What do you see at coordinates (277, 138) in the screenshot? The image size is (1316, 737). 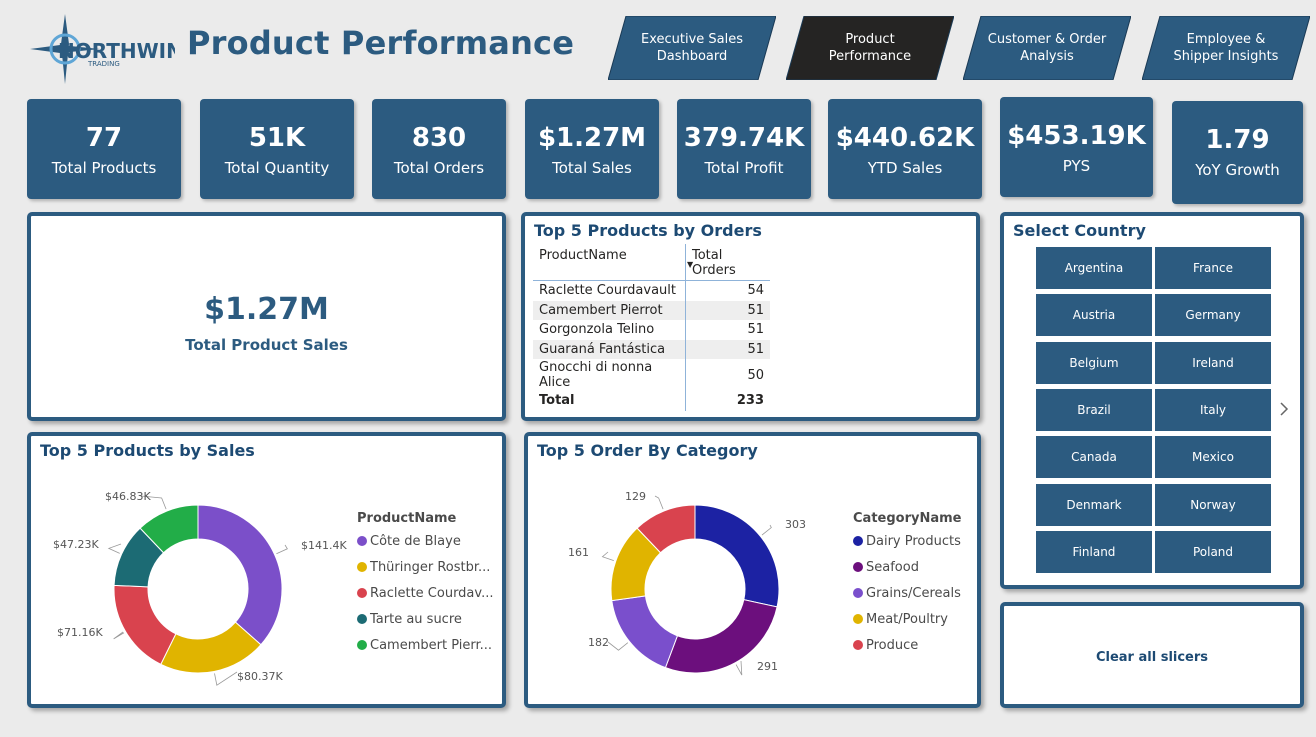 I see `kpi-value: 51K` at bounding box center [277, 138].